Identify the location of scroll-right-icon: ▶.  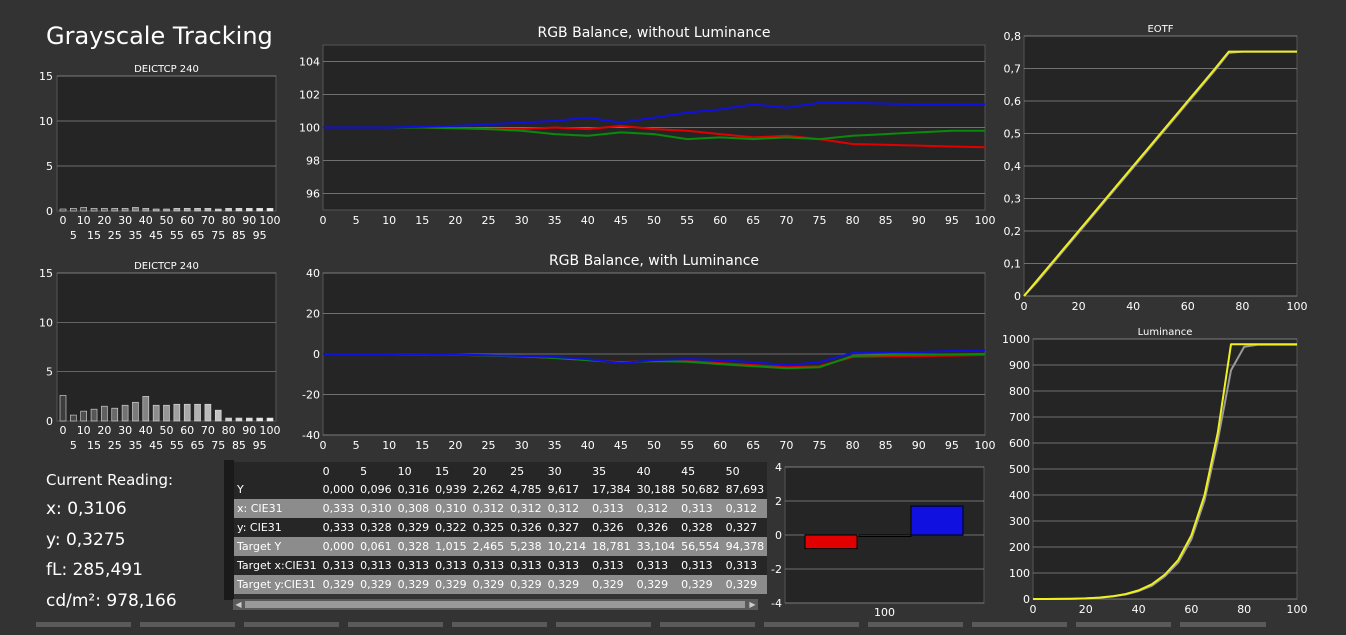
(752, 604).